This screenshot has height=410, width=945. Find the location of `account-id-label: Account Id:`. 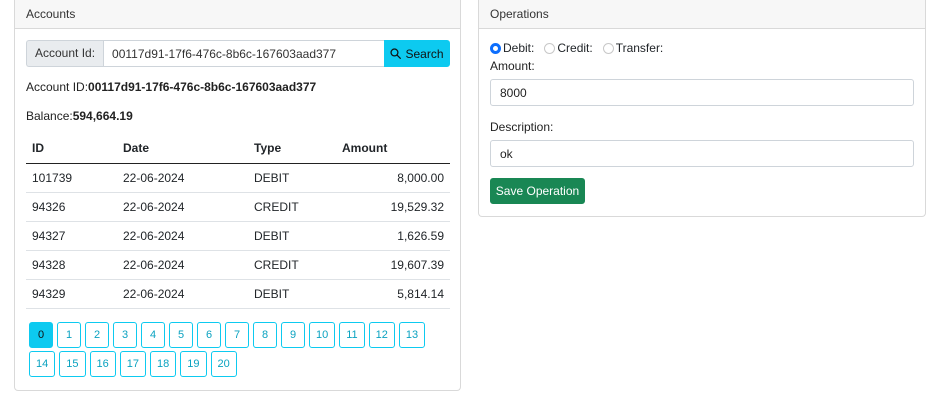

account-id-label: Account Id: is located at coordinates (65, 53).